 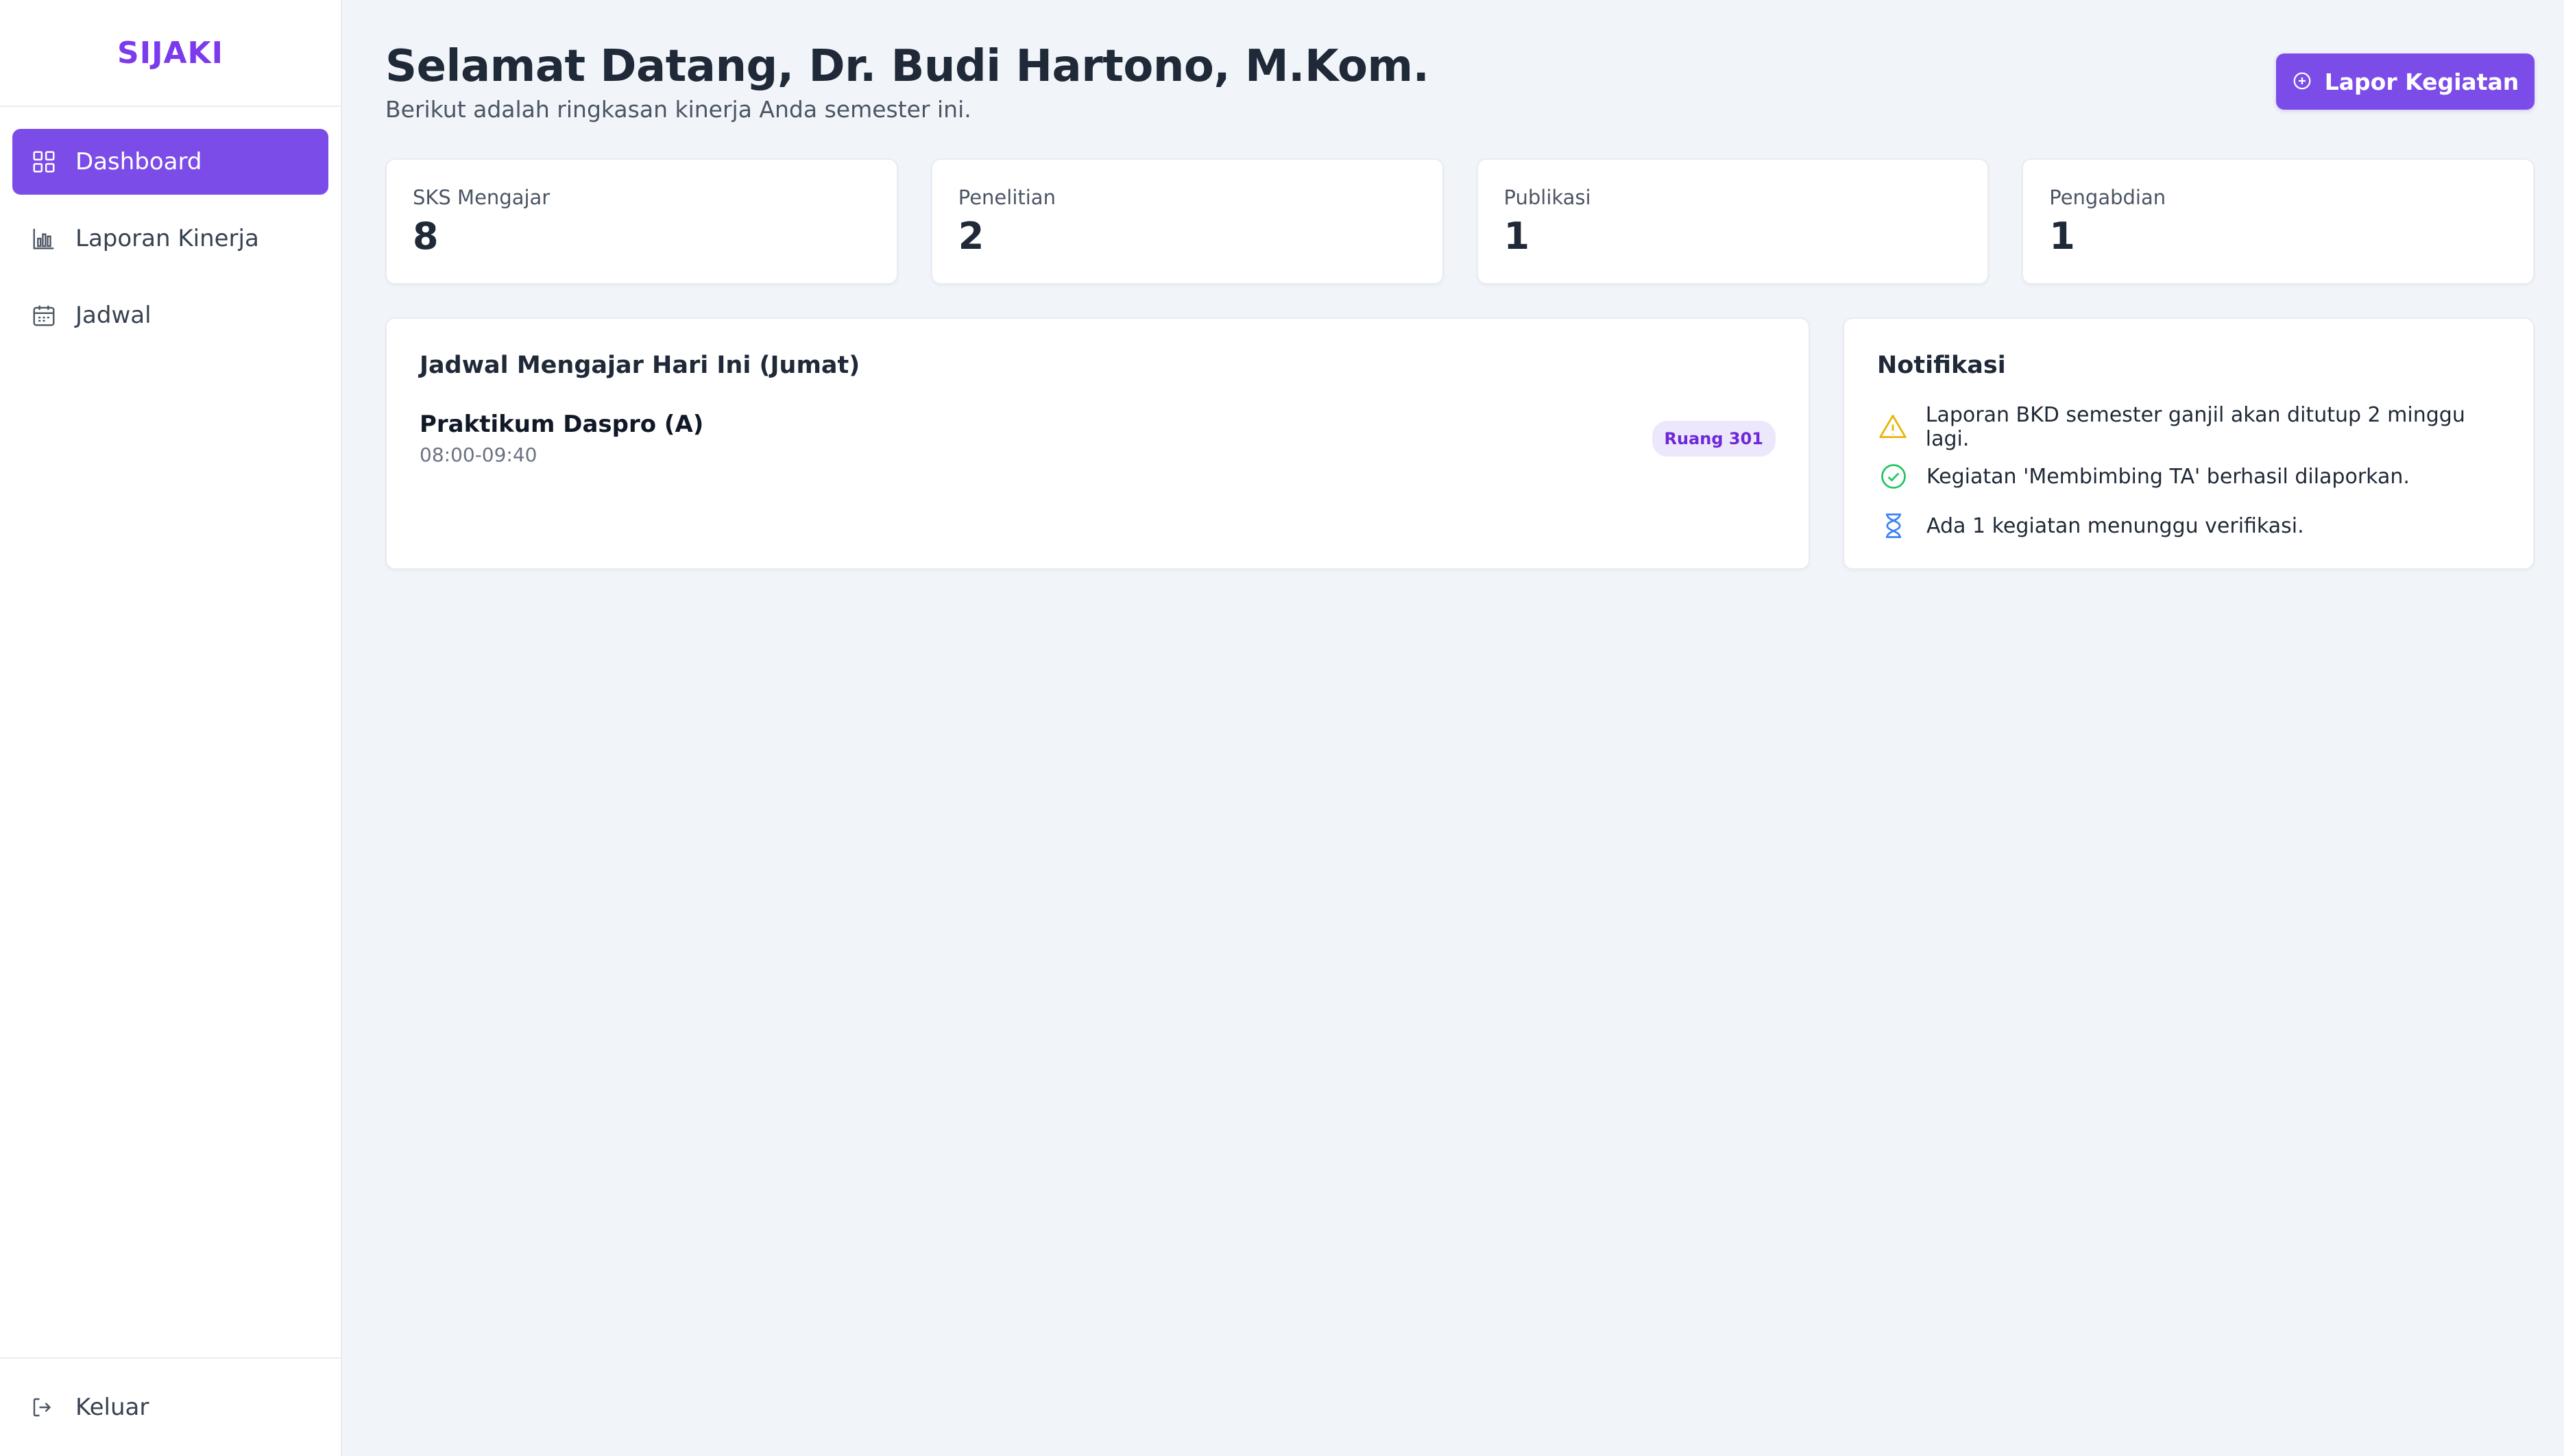 I want to click on notification-item: Ada 1 kegiatan menunggu verifikasi., so click(x=2188, y=525).